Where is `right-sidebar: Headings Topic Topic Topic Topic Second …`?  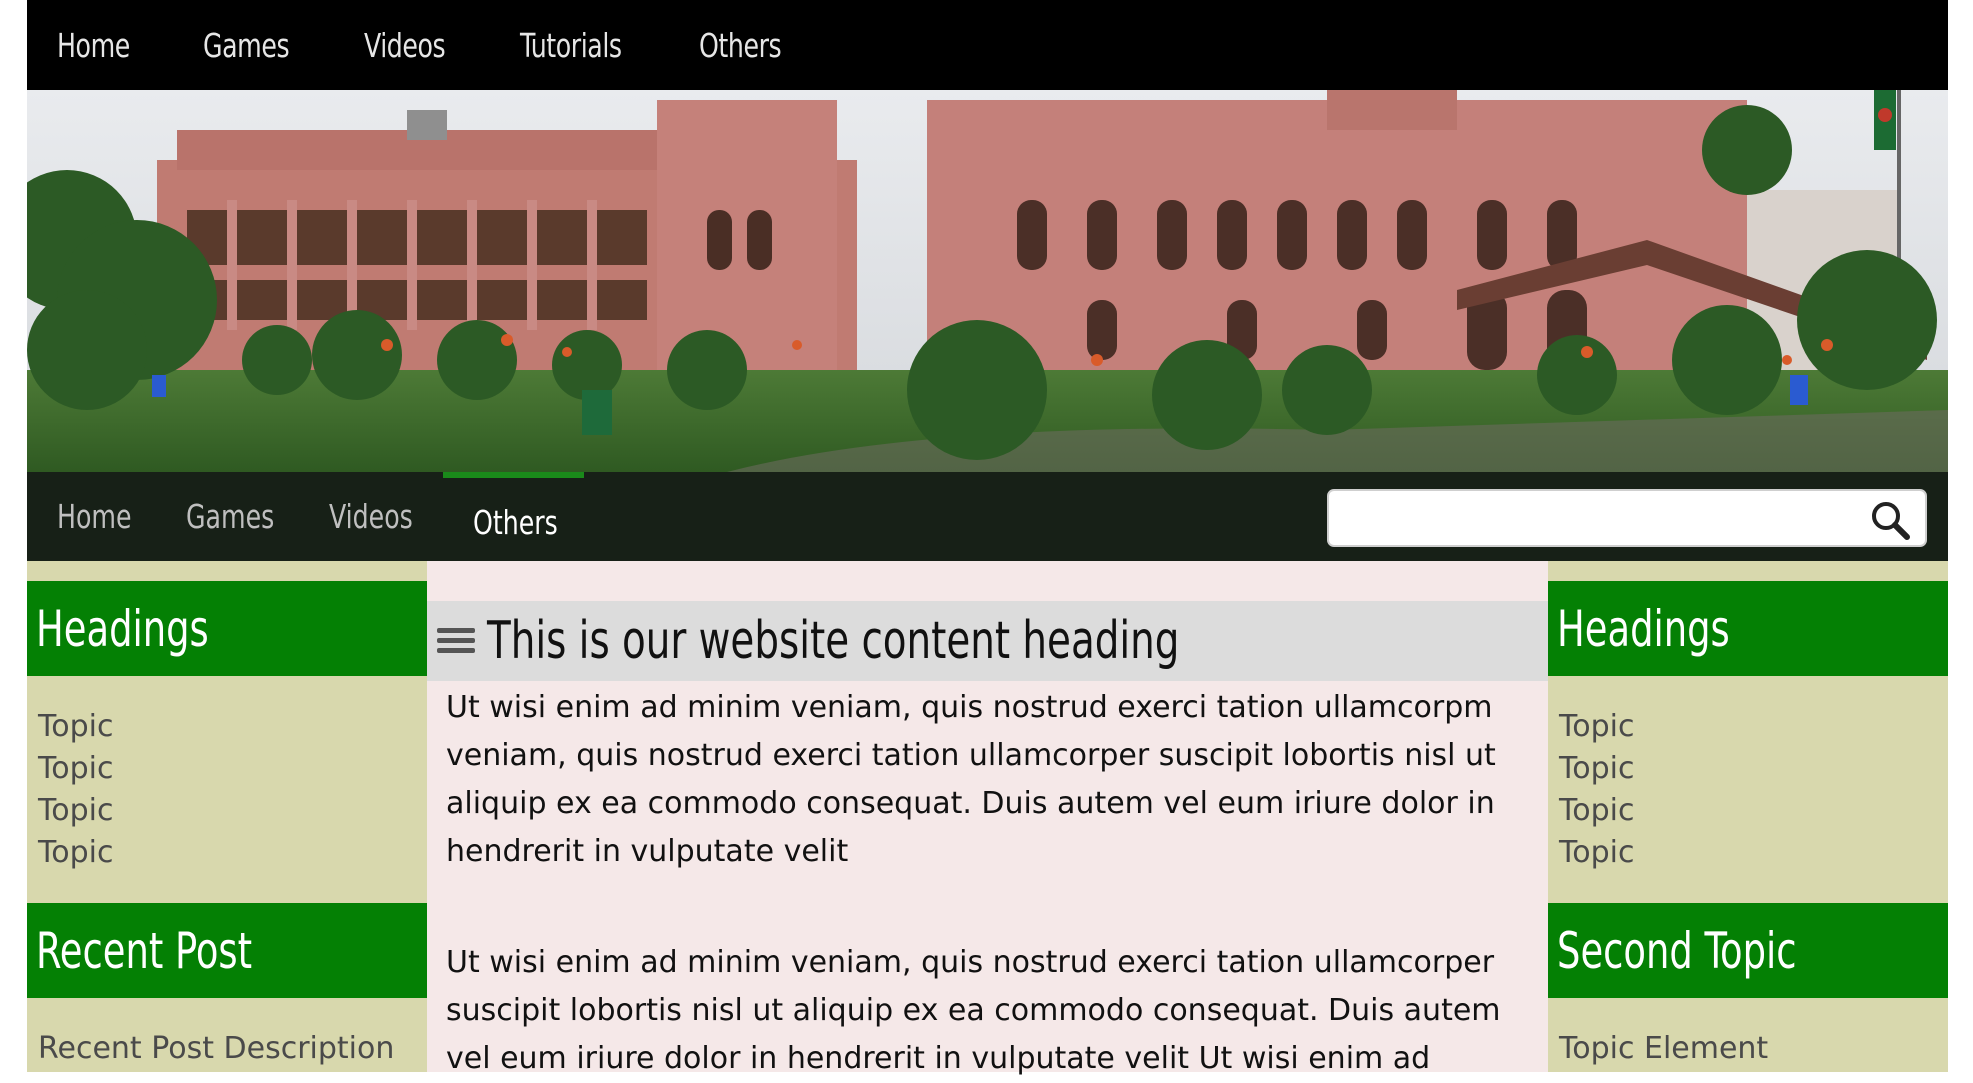 right-sidebar: Headings Topic Topic Topic Topic Second … is located at coordinates (1748, 816).